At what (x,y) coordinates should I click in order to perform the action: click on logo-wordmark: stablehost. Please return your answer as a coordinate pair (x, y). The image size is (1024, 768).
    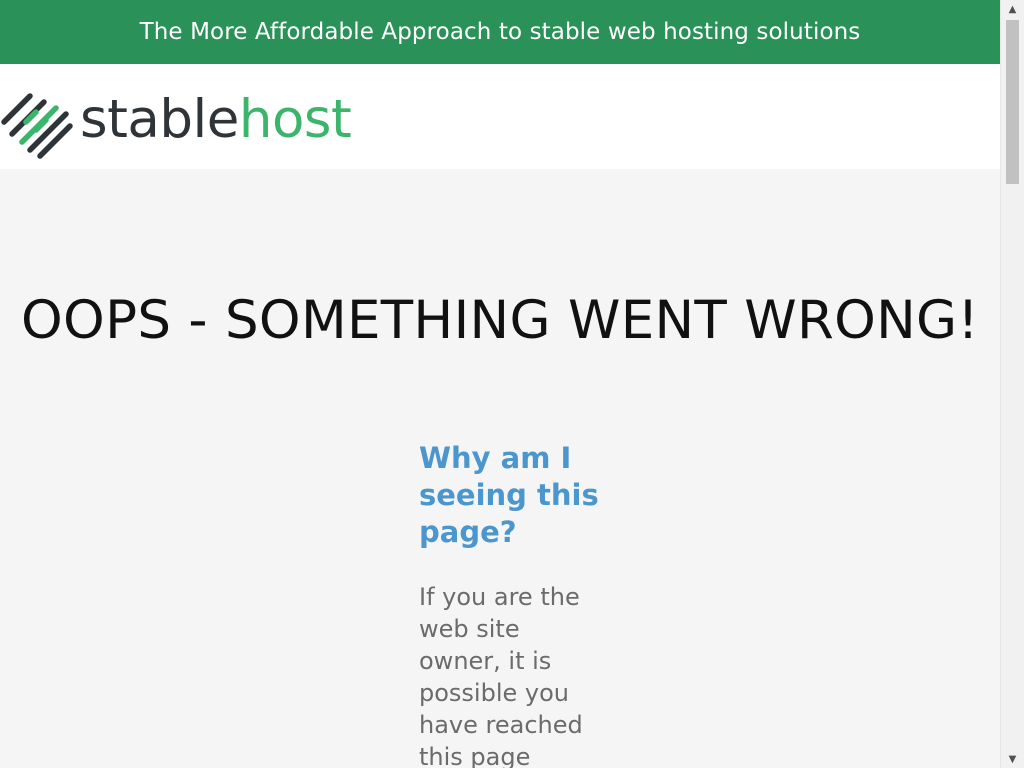
    Looking at the image, I should click on (216, 119).